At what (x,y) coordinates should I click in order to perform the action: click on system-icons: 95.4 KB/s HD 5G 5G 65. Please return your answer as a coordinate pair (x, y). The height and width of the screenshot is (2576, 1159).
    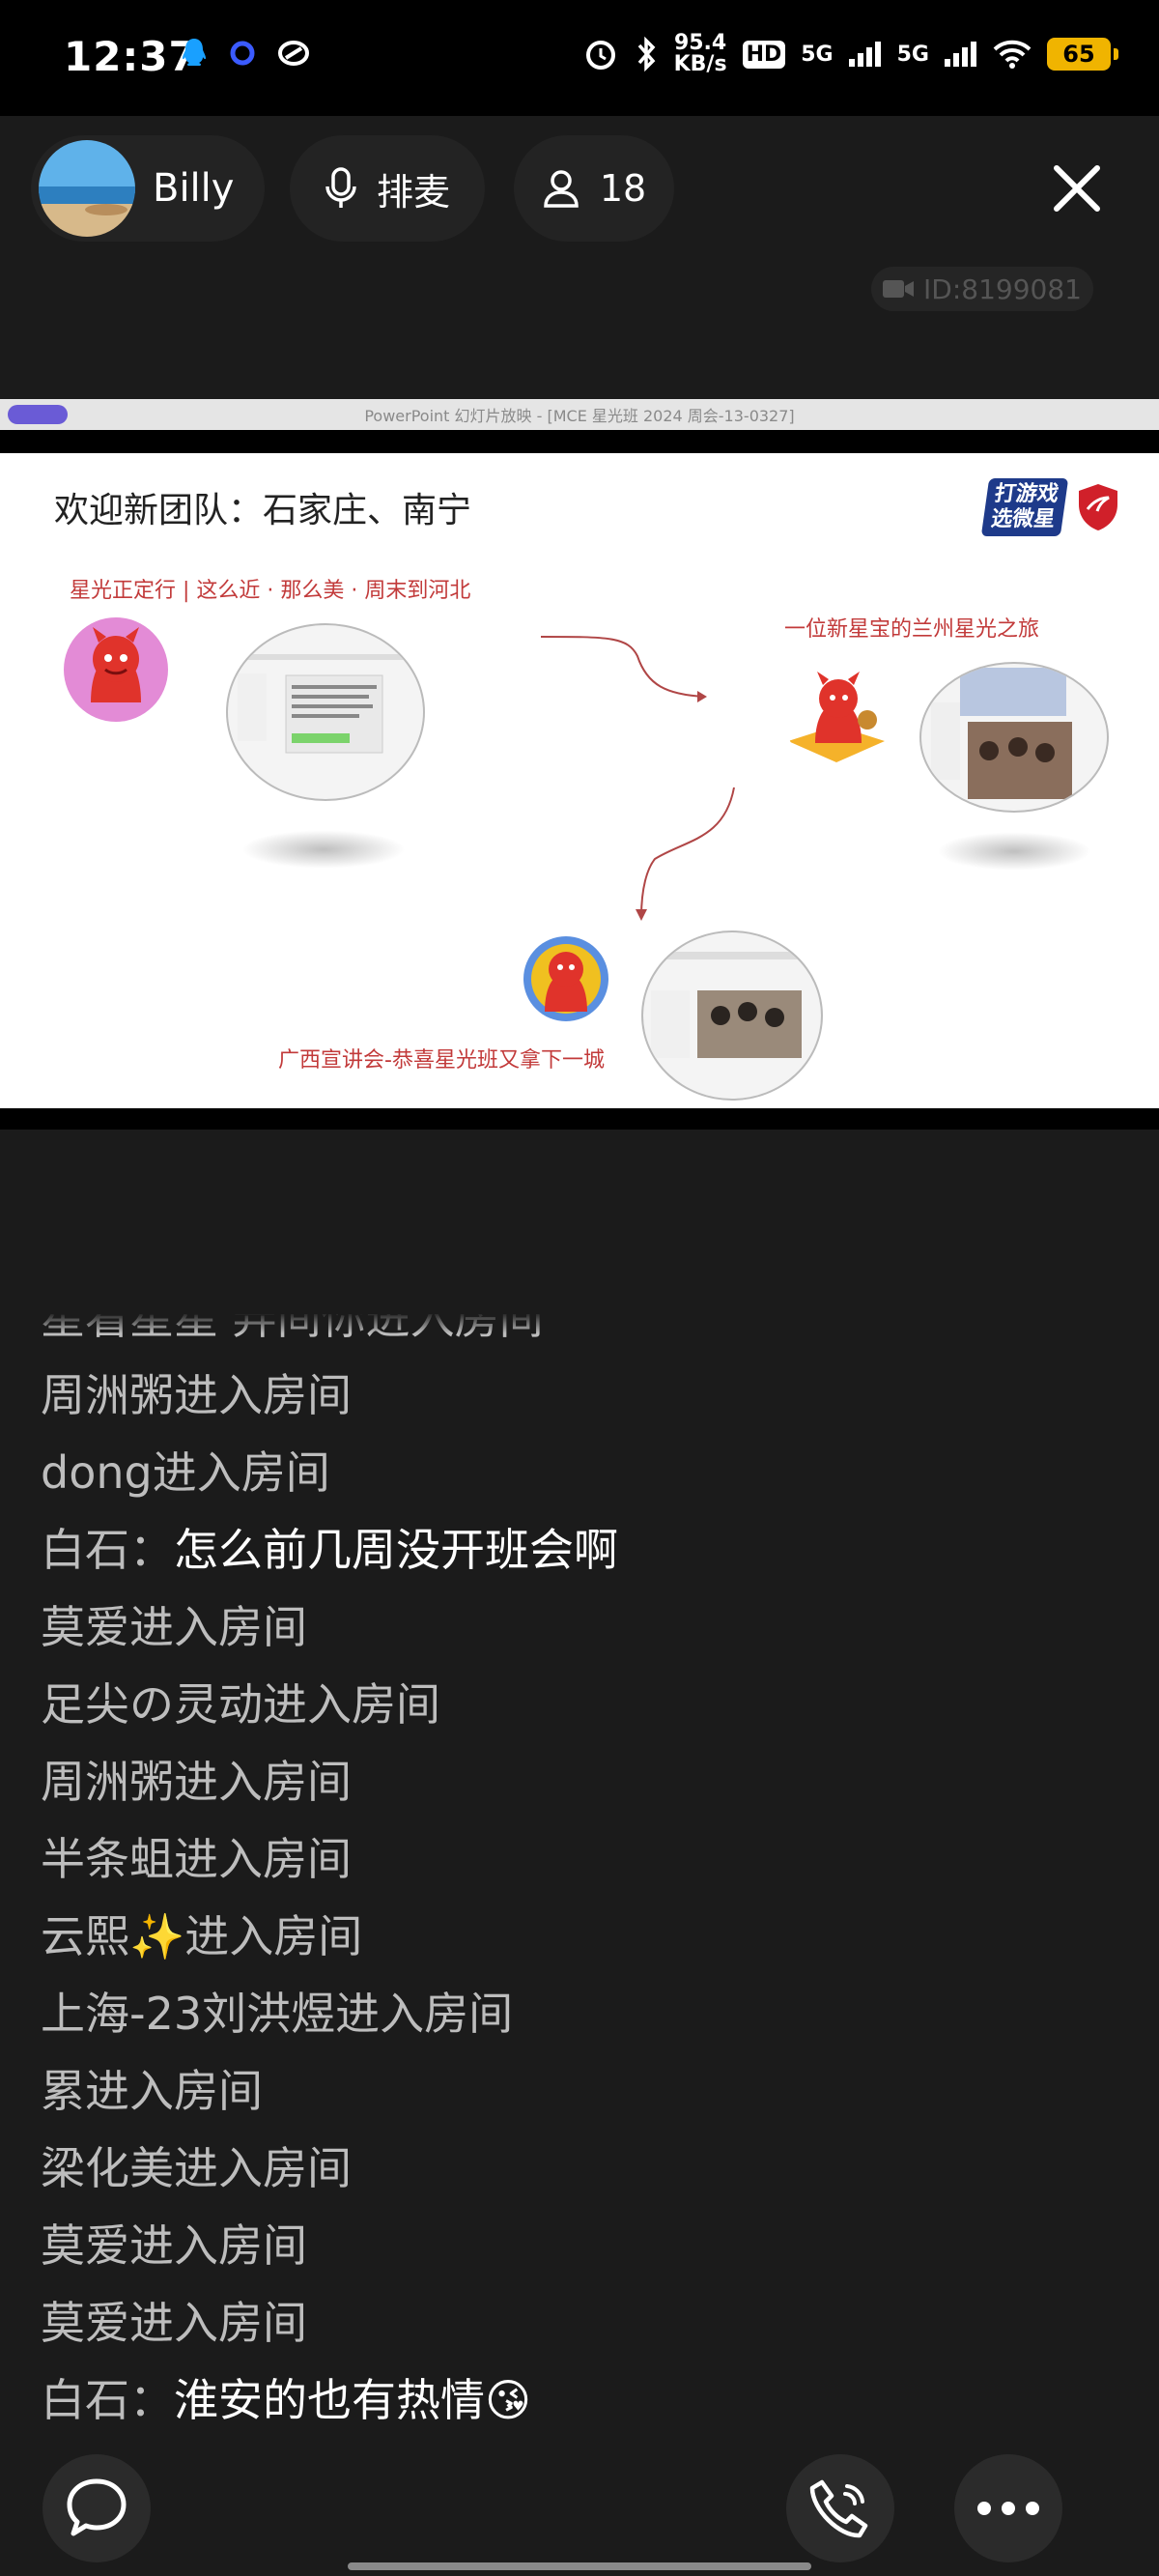
    Looking at the image, I should click on (850, 54).